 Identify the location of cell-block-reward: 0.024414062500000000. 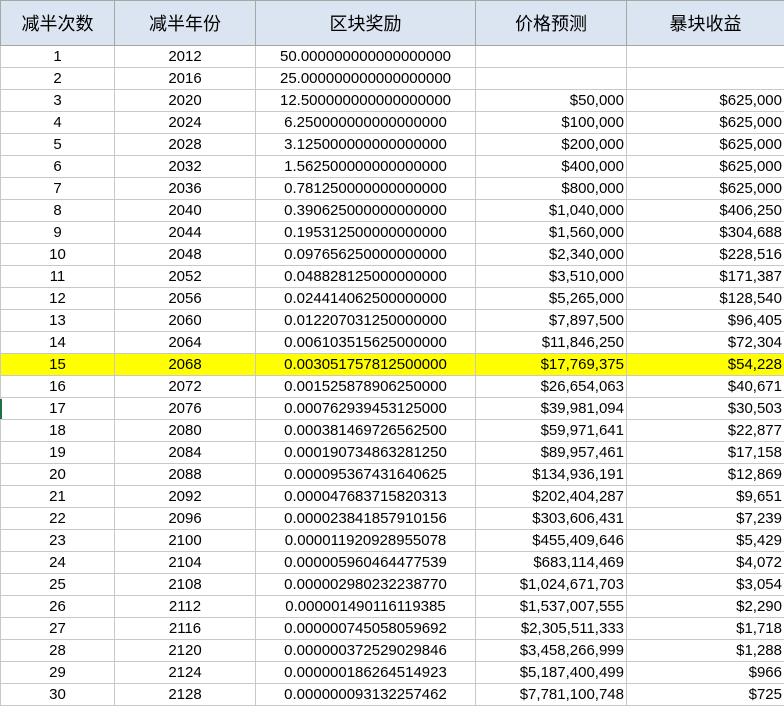
(366, 299).